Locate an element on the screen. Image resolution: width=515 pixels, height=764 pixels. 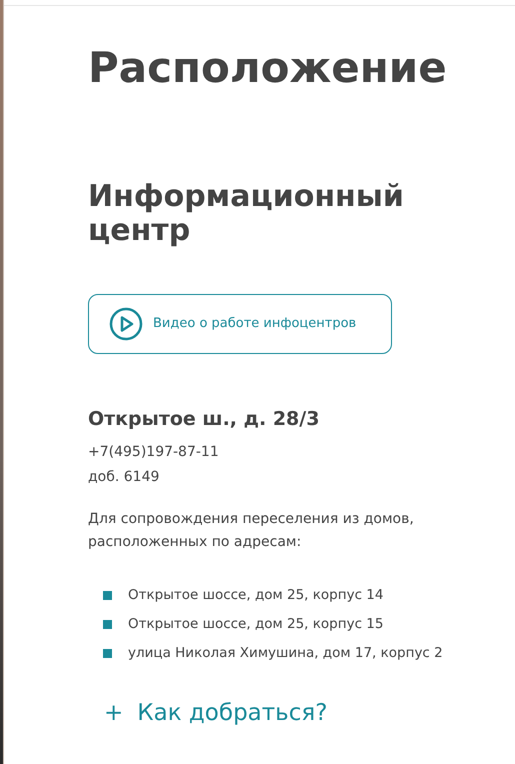
section-heading: Информационный центр is located at coordinates (246, 214).